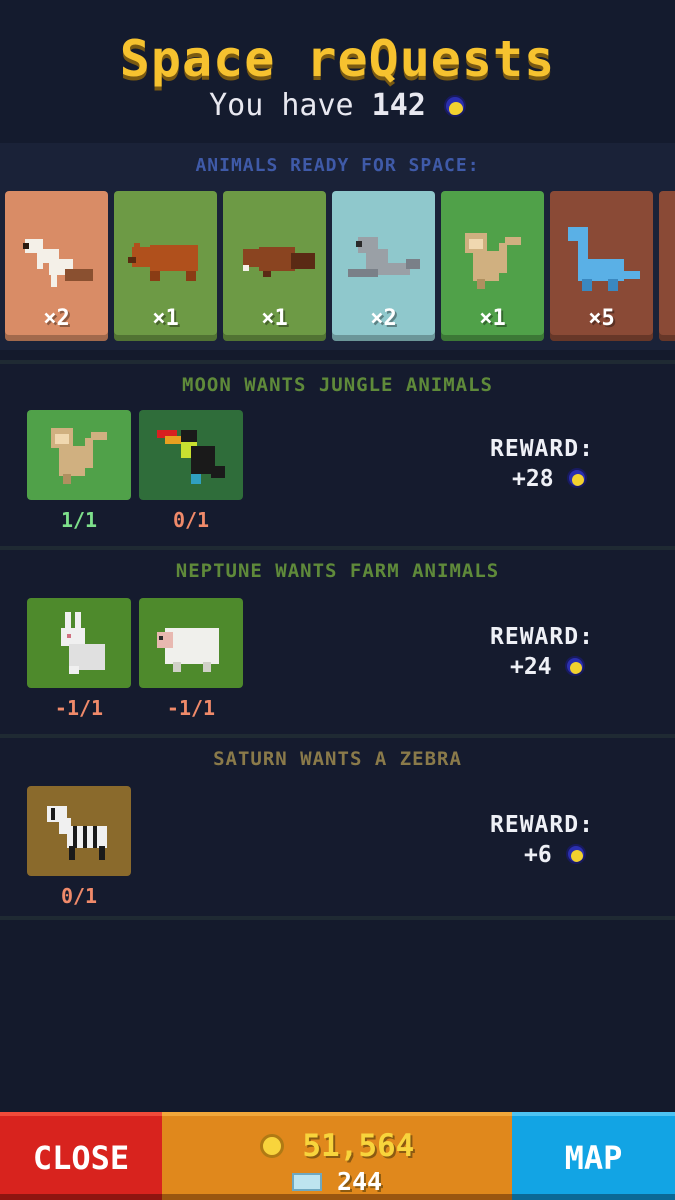  What do you see at coordinates (593, 1156) in the screenshot?
I see `map-button: MAP` at bounding box center [593, 1156].